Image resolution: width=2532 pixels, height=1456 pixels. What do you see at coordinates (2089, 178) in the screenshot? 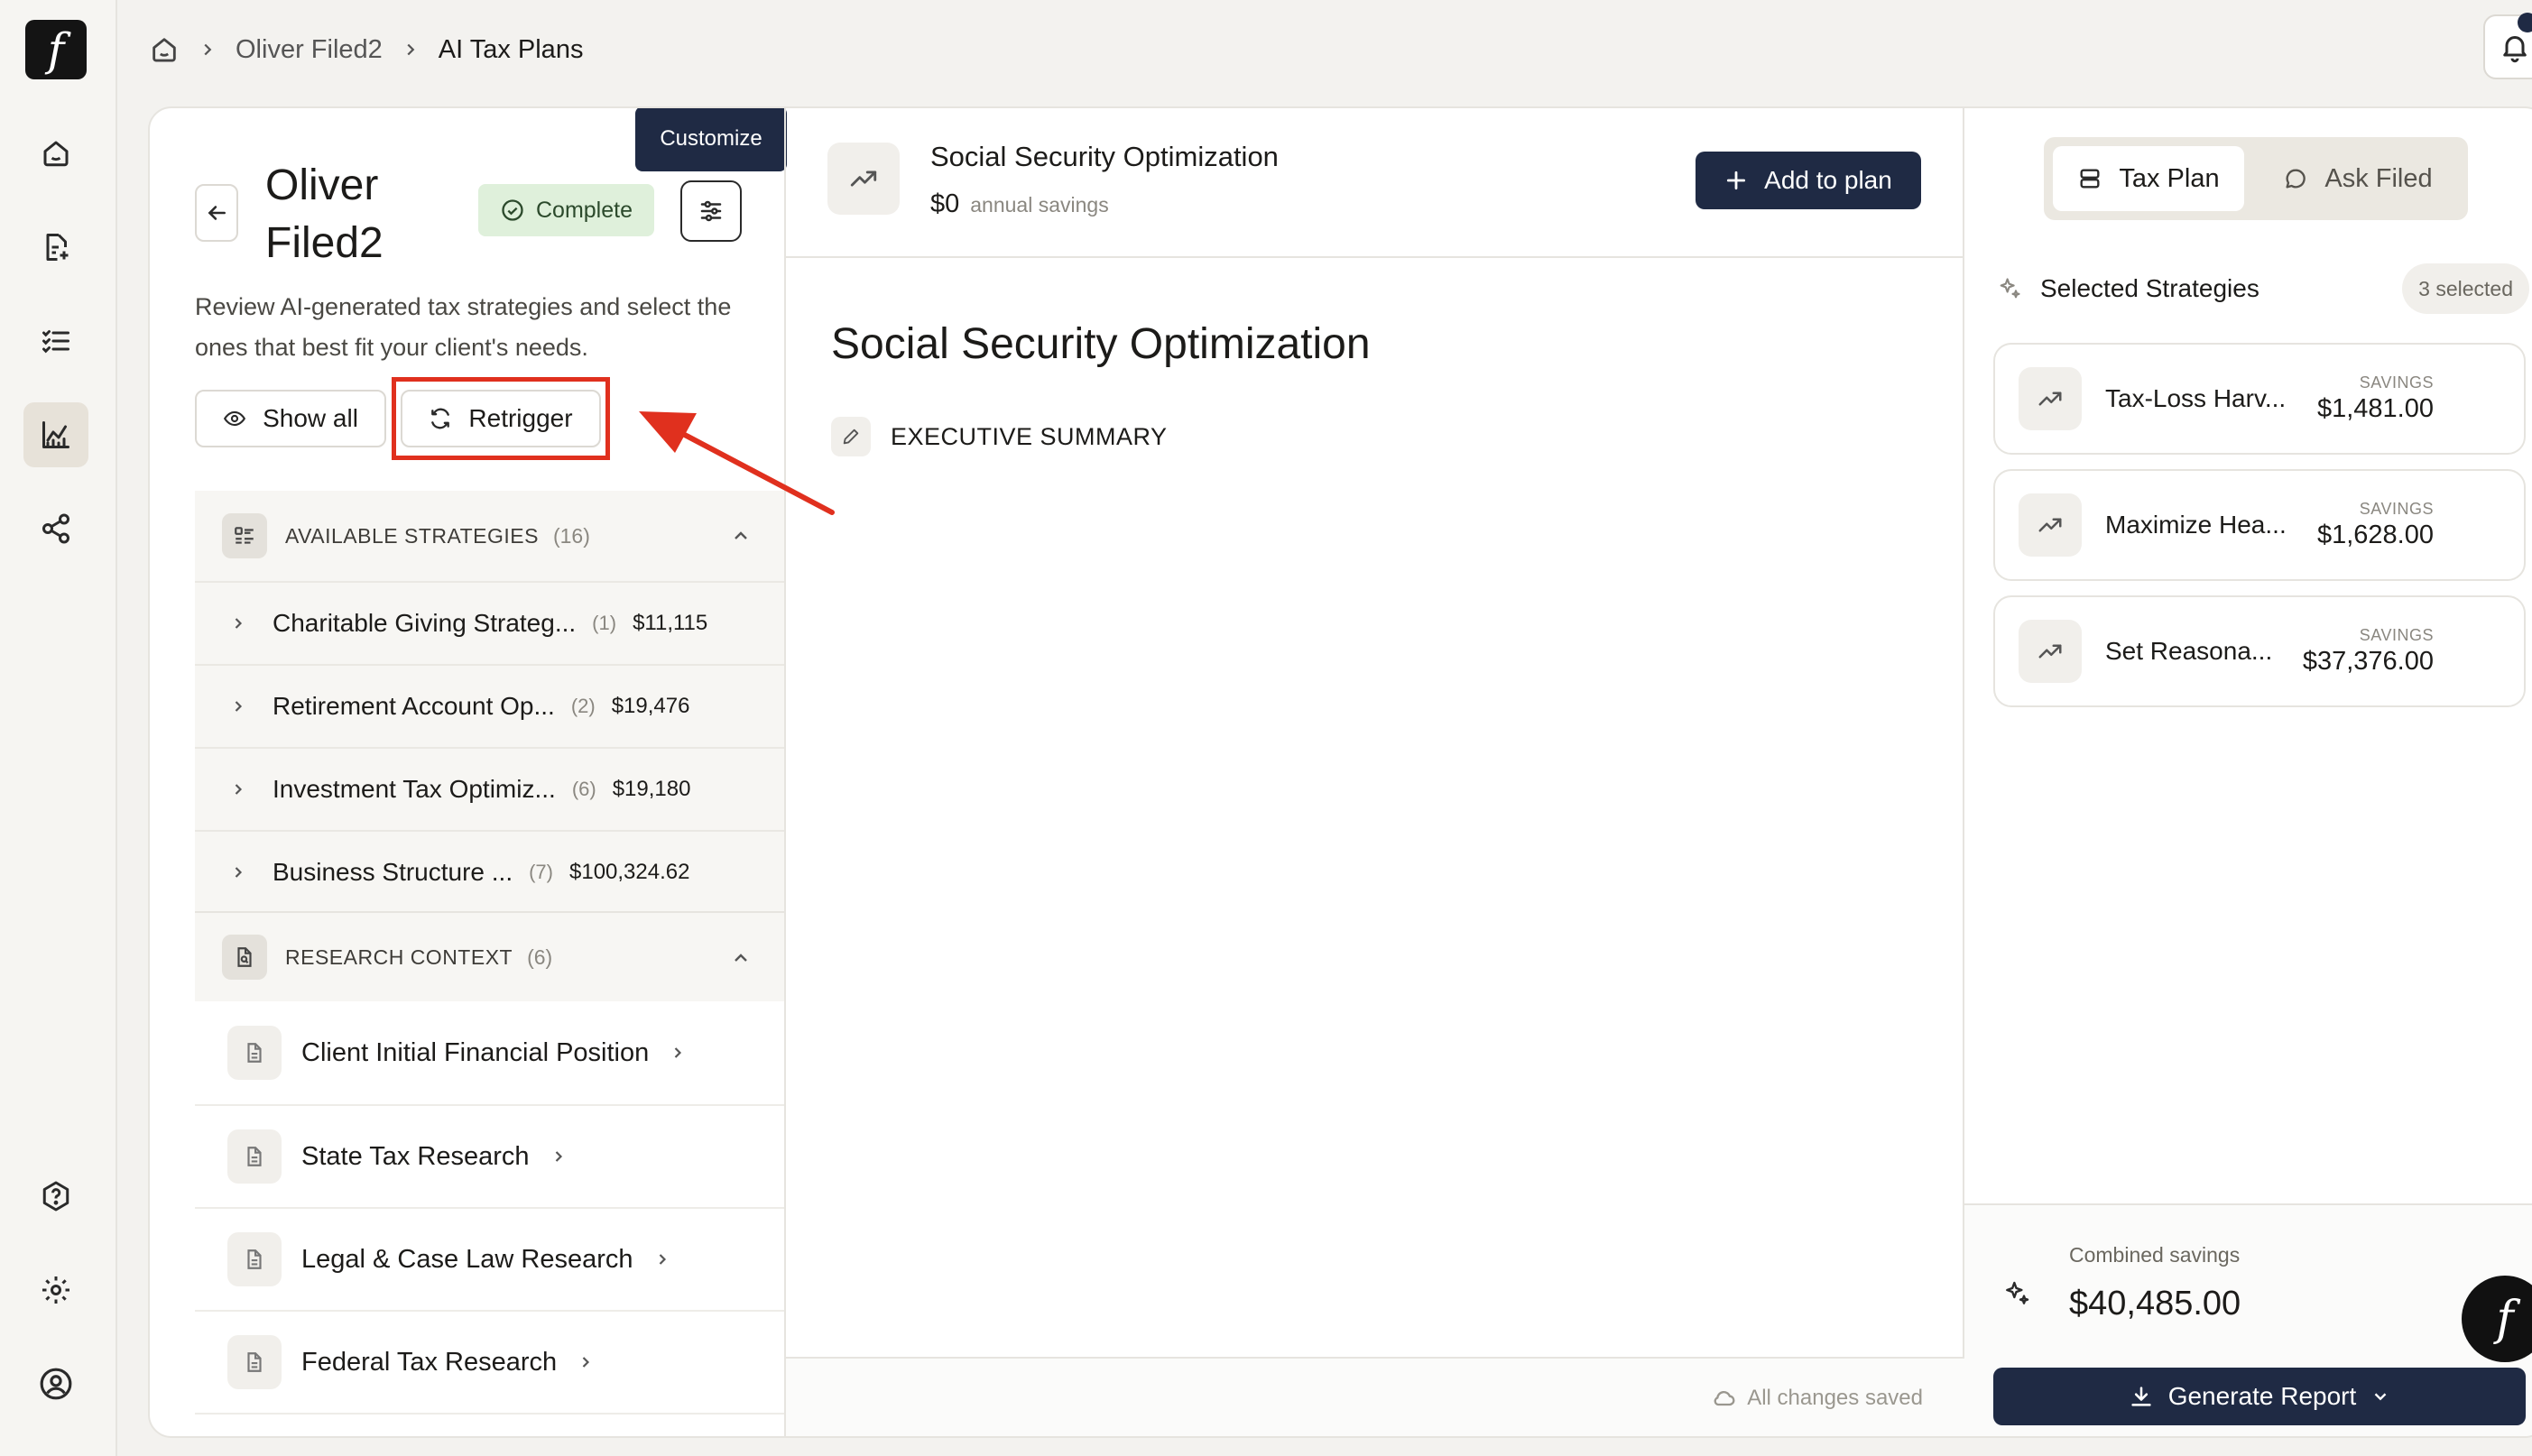
I see `layers-icon` at bounding box center [2089, 178].